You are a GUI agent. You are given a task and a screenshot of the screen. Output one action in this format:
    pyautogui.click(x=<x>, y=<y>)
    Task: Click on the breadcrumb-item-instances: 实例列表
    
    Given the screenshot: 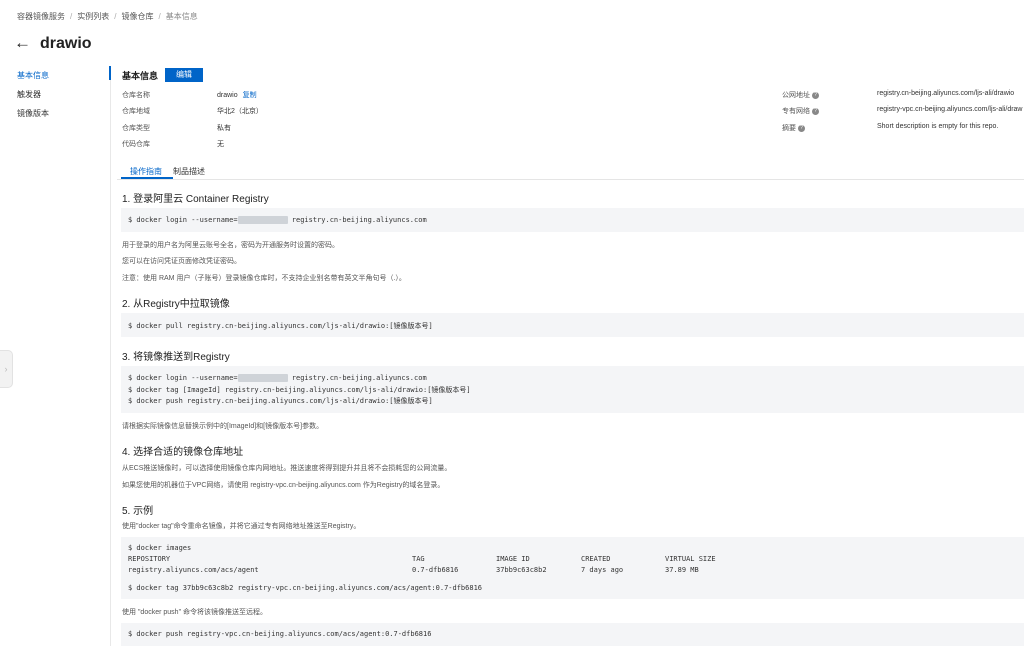 What is the action you would take?
    pyautogui.click(x=93, y=16)
    